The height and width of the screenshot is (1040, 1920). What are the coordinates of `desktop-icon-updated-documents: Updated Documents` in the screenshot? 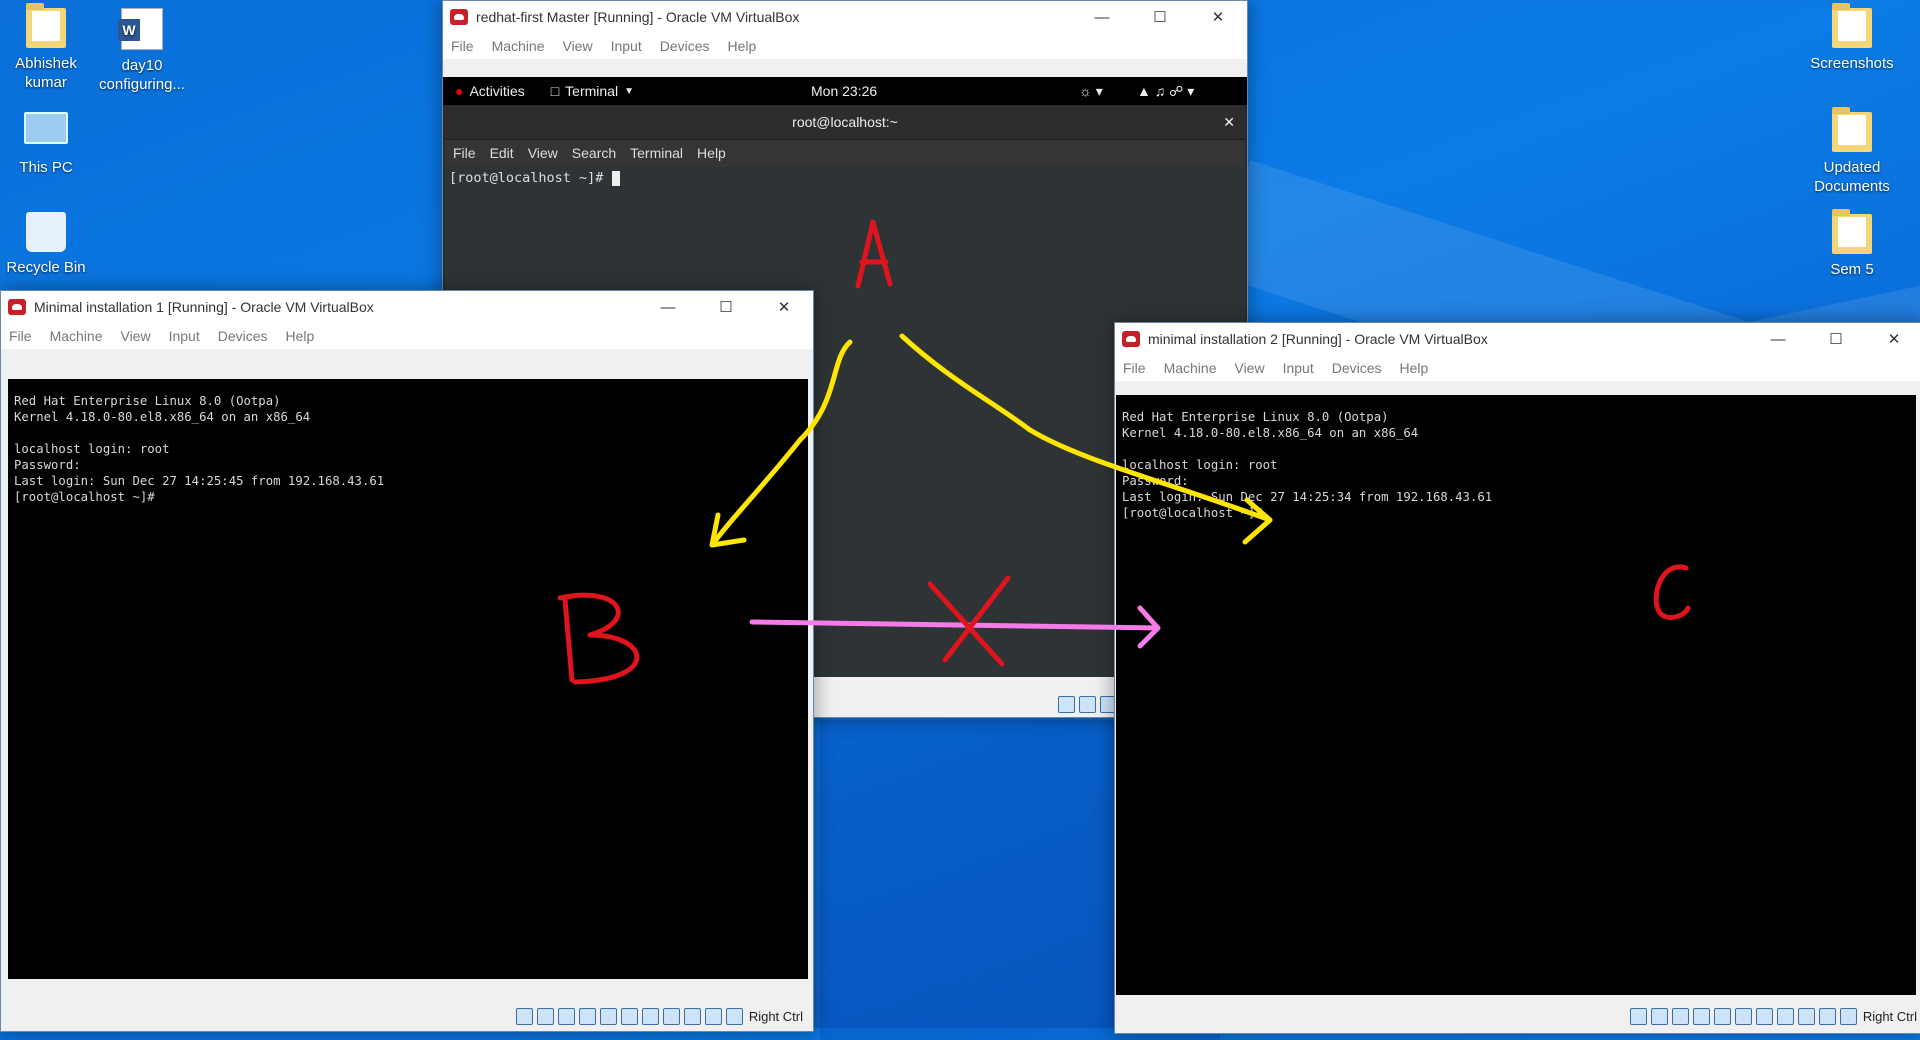 It's located at (1852, 151).